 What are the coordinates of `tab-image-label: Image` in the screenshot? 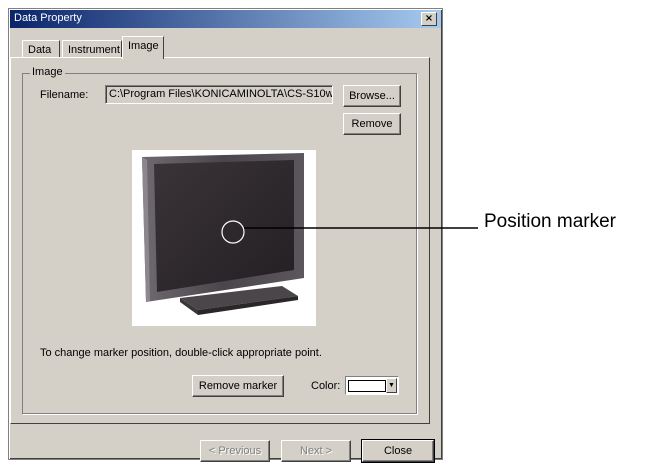 It's located at (143, 46).